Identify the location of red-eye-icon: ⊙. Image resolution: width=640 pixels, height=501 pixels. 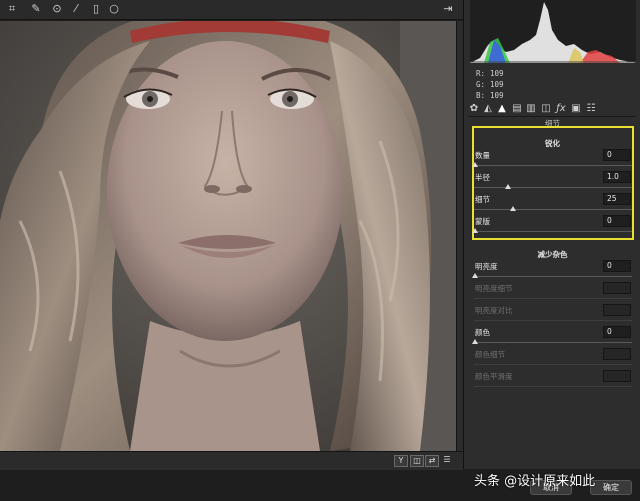
(57, 9).